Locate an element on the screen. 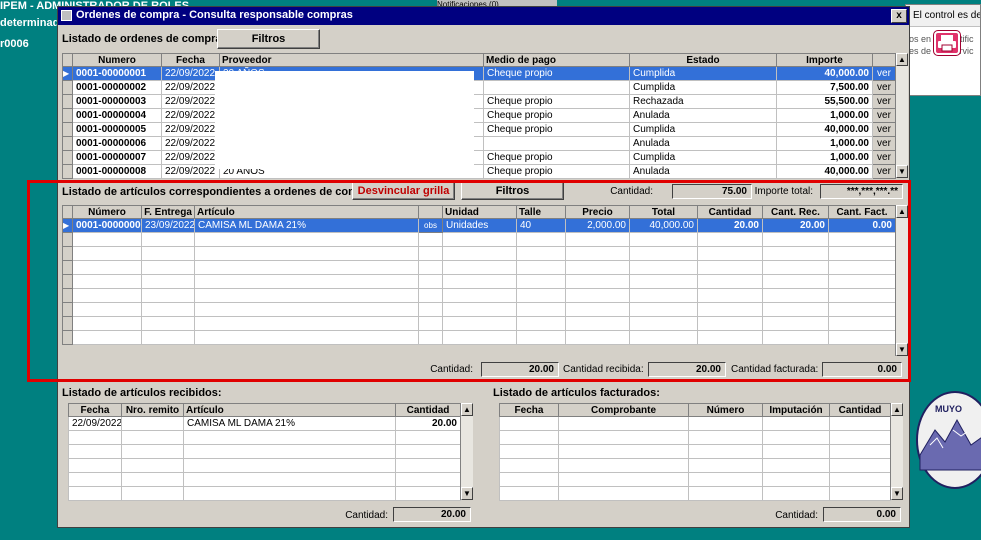  col-comprobante: Comprobante is located at coordinates (623, 410).